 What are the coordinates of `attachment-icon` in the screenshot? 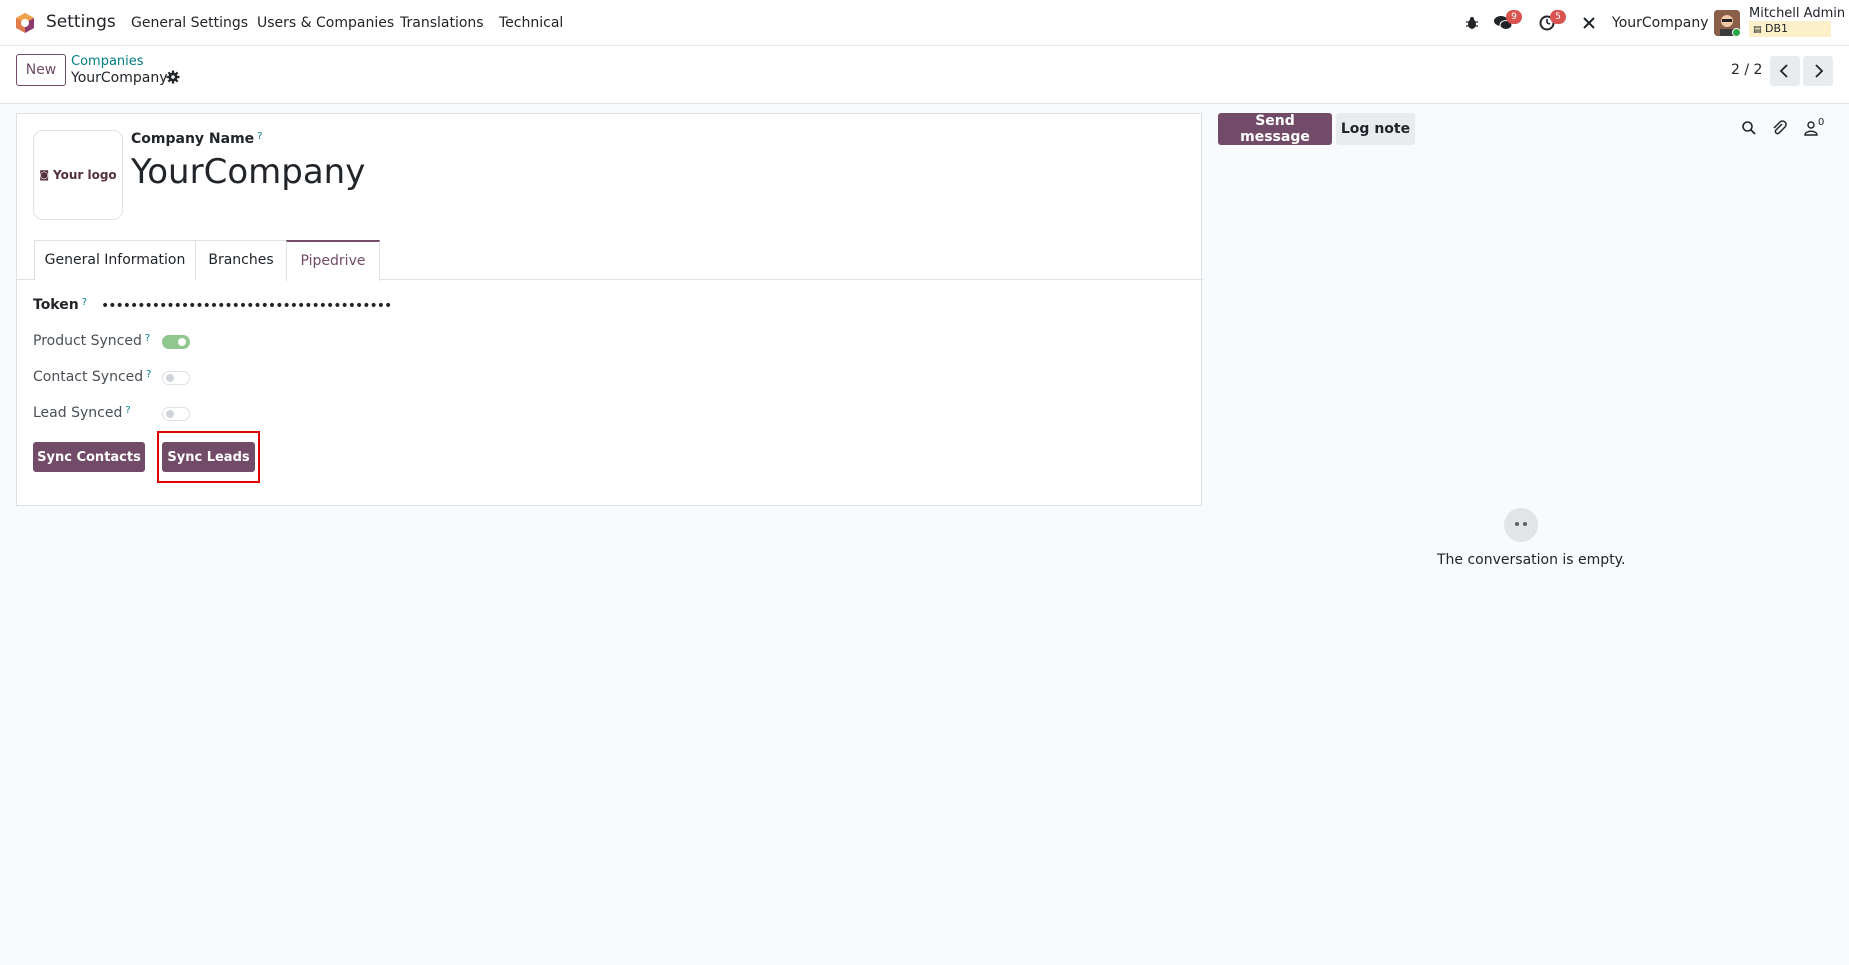 It's located at (1779, 128).